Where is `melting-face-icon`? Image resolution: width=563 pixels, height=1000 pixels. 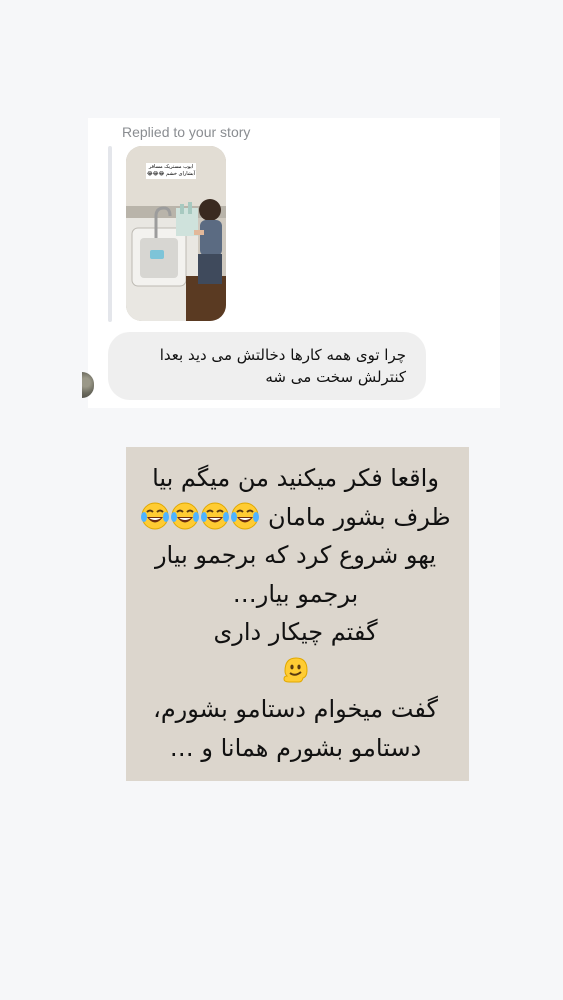 melting-face-icon is located at coordinates (295, 669).